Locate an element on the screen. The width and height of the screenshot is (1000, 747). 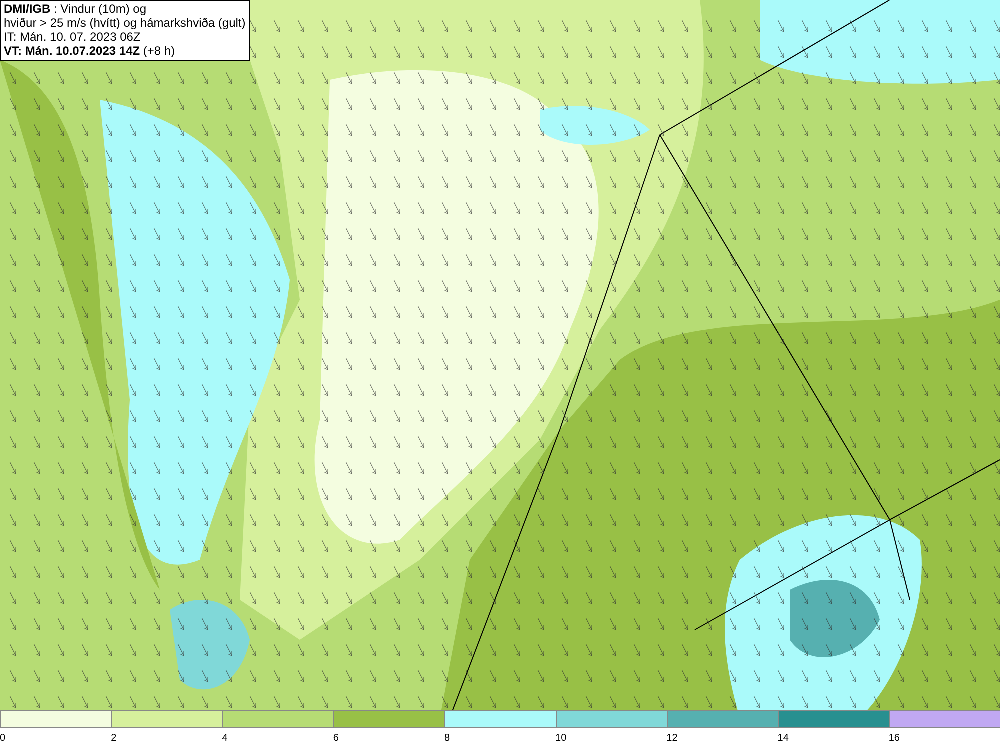
scale-tick-label: 16 is located at coordinates (894, 739).